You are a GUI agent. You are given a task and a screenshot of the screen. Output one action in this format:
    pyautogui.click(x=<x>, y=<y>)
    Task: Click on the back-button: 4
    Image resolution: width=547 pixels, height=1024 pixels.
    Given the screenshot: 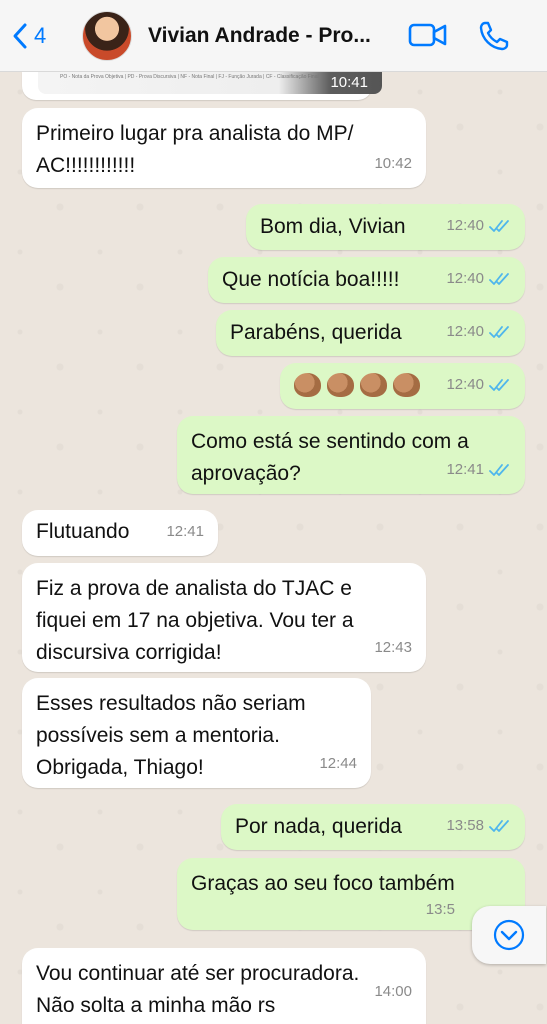 What is the action you would take?
    pyautogui.click(x=42, y=36)
    